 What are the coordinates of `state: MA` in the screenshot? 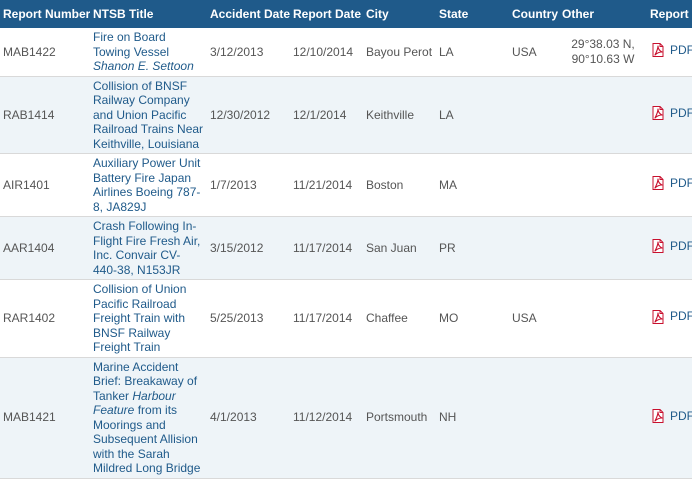 It's located at (448, 184).